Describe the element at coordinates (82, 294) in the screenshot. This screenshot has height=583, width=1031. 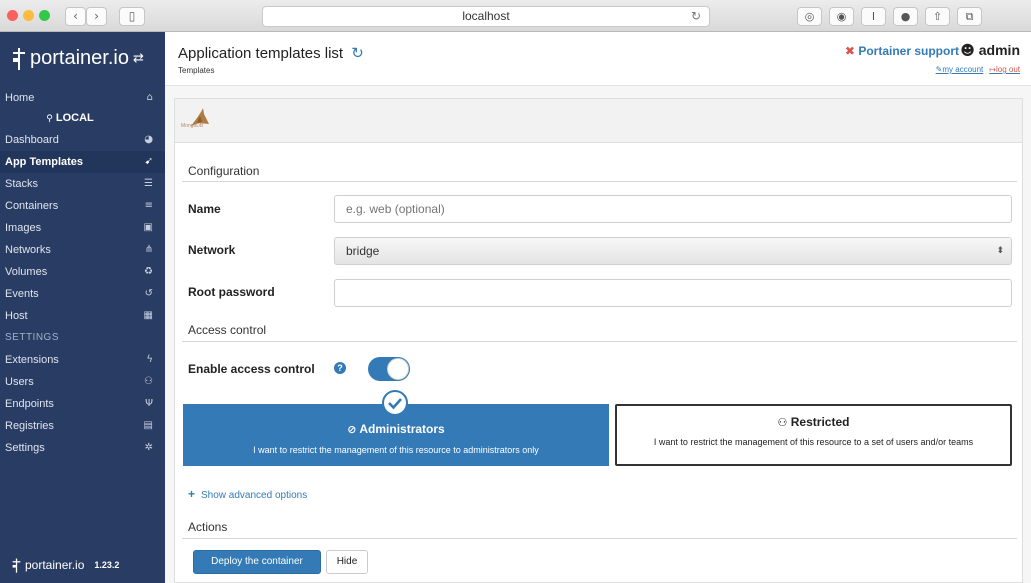
I see `sidebar-item-events: Events ↺` at that location.